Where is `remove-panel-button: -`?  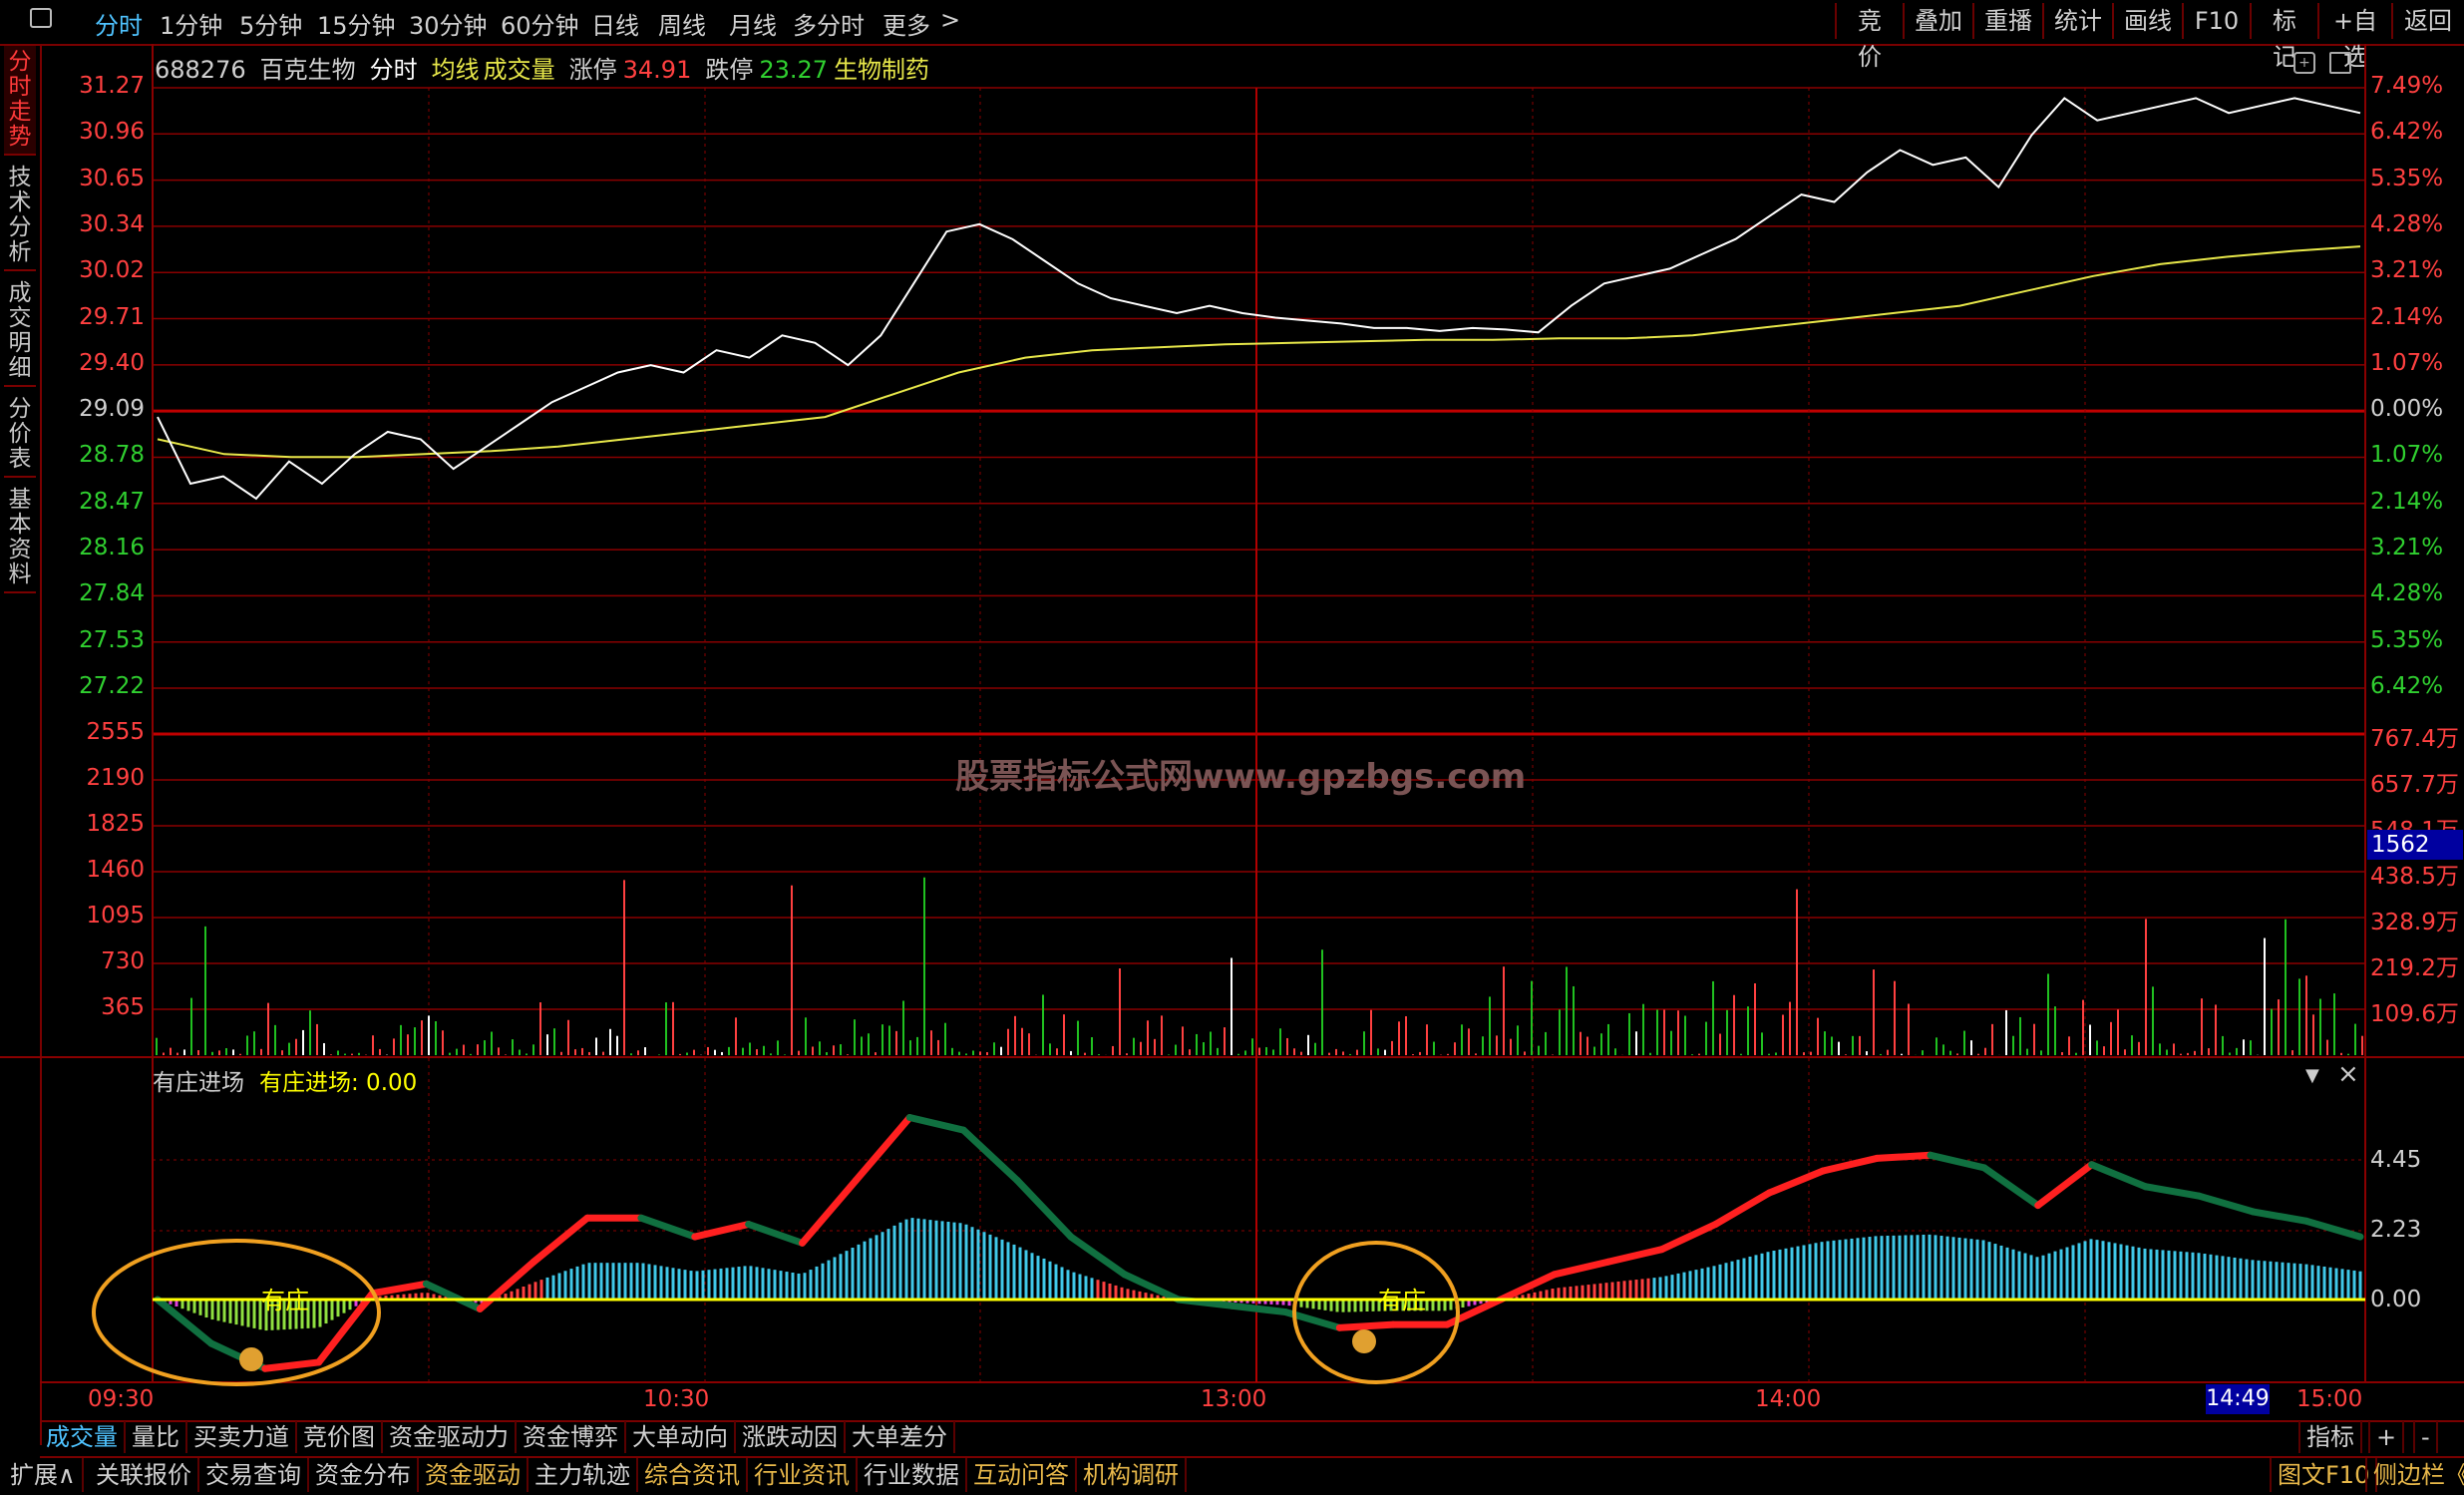
remove-panel-button: - is located at coordinates (2425, 1437).